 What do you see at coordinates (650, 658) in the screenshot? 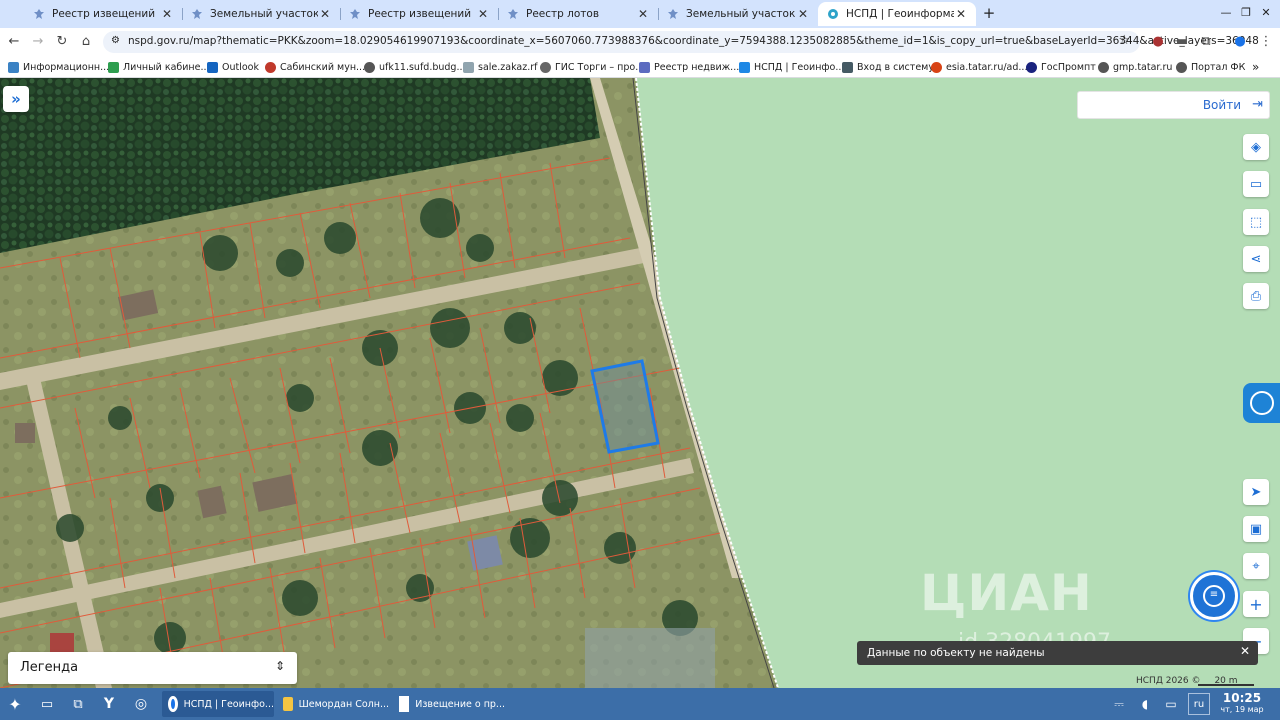
I see `pond-area` at bounding box center [650, 658].